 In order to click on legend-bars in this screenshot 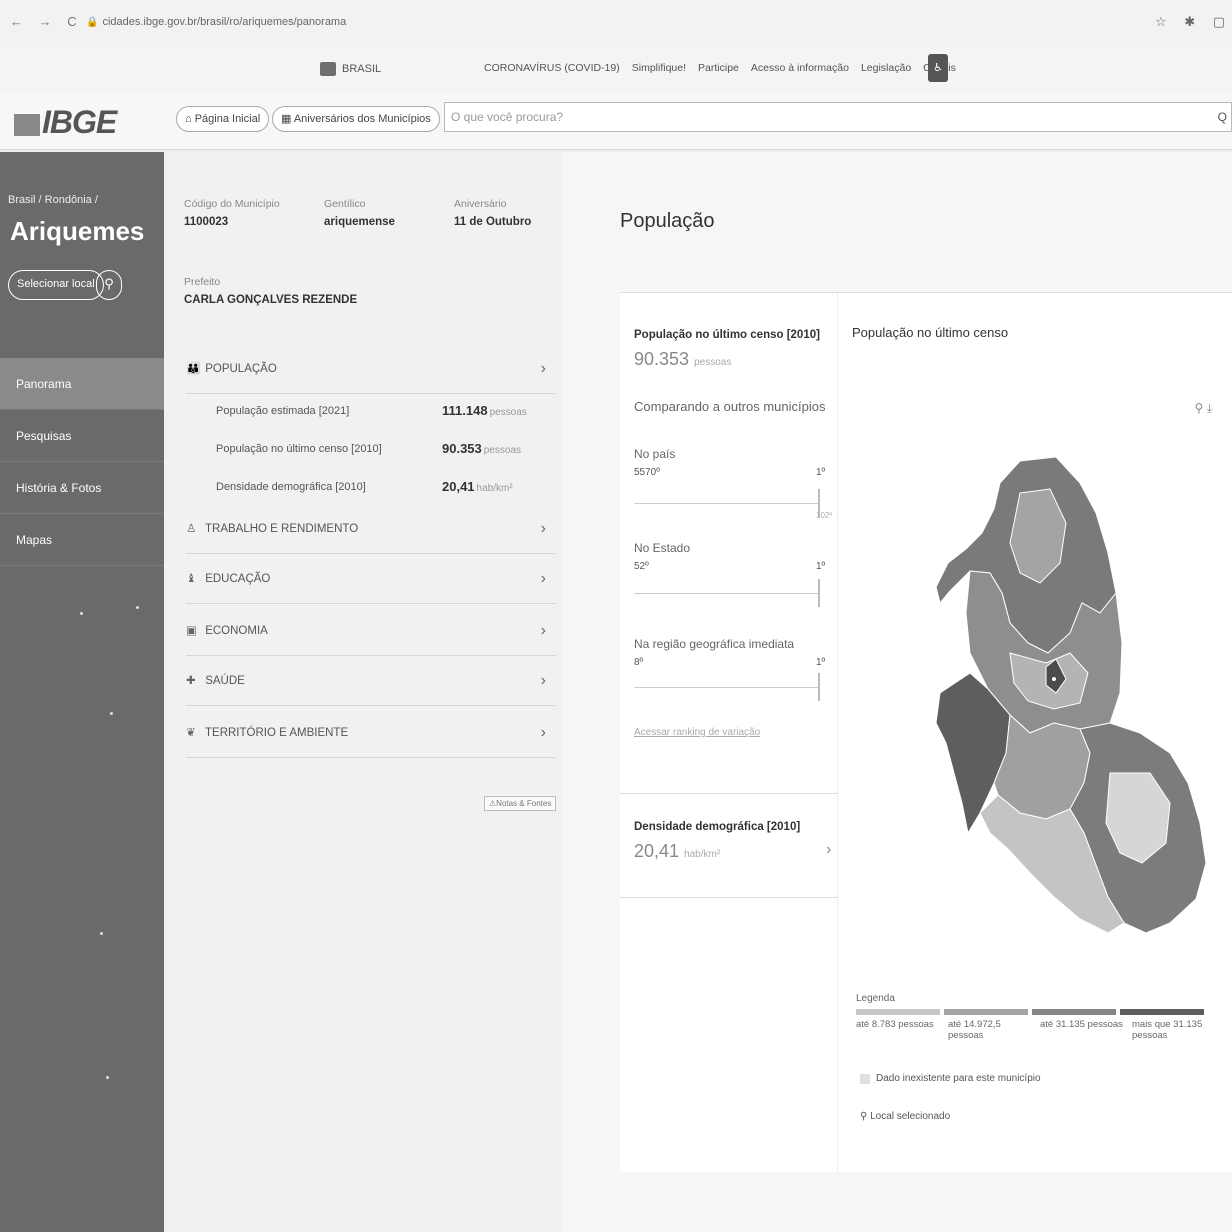, I will do `click(1030, 1012)`.